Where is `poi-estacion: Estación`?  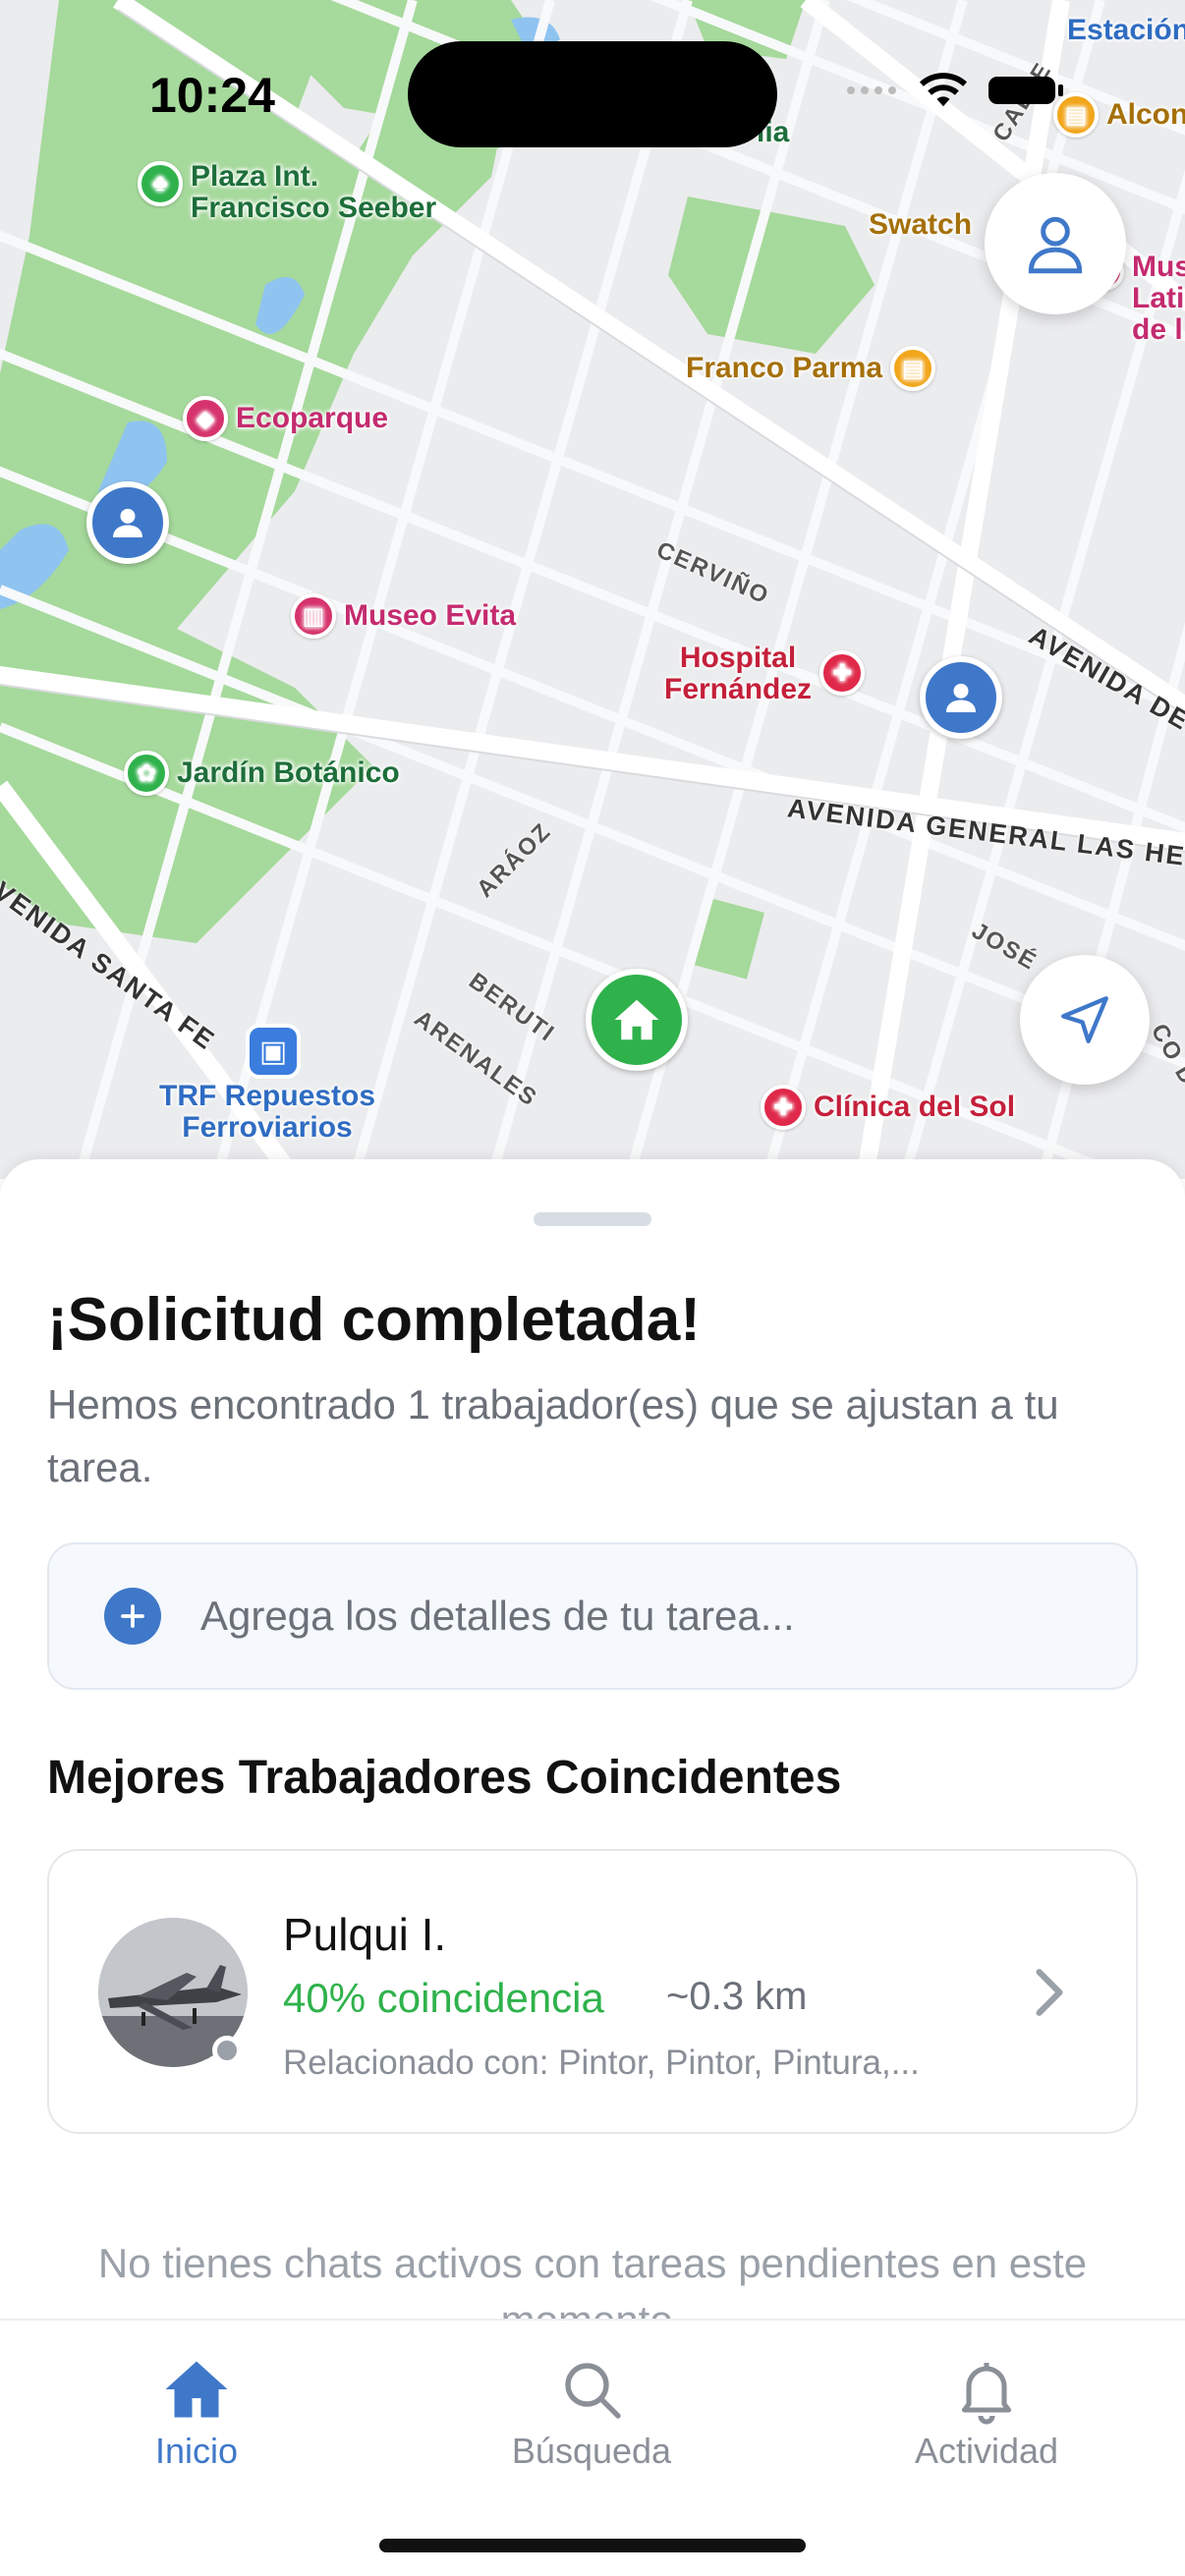
poi-estacion: Estación is located at coordinates (1126, 30).